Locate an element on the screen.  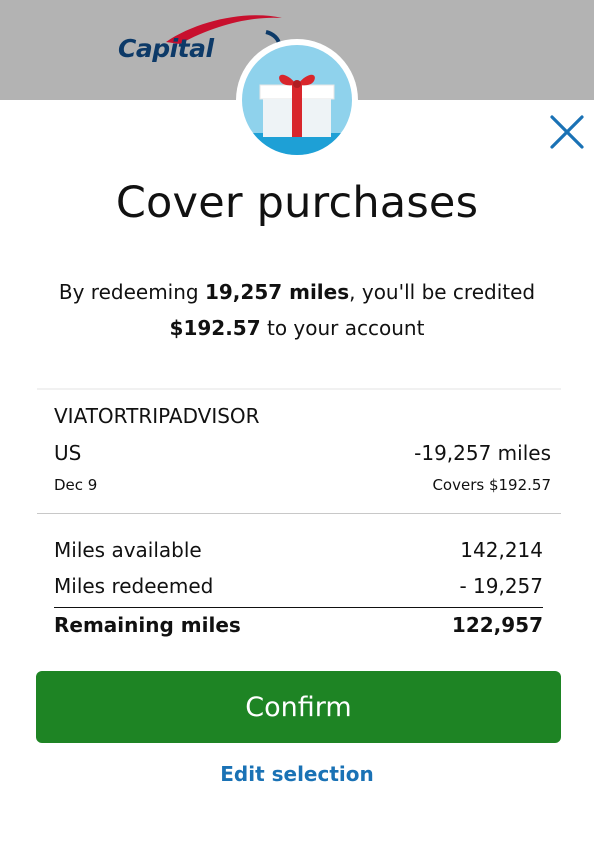
transaction-covers: Covers $192.57 is located at coordinates (491, 485).